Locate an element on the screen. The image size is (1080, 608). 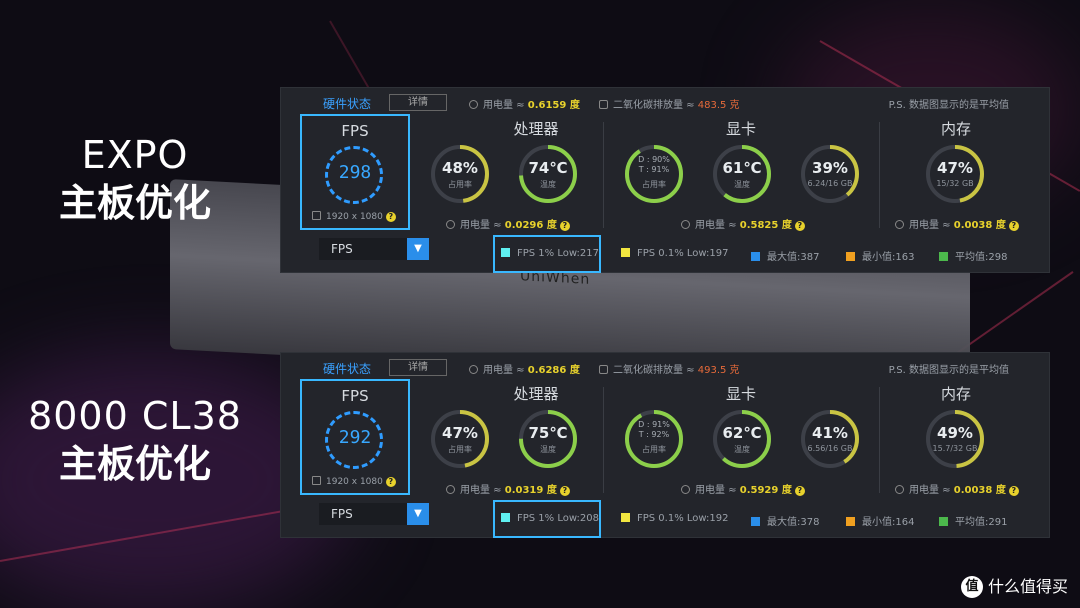
memory-usage-gauge: 49% 15.7/32 GB is located at coordinates (955, 439).